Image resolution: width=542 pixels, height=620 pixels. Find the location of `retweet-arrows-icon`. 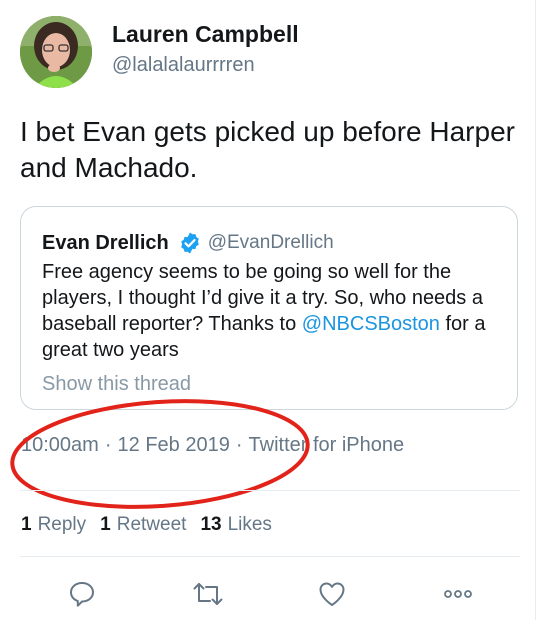

retweet-arrows-icon is located at coordinates (208, 594).